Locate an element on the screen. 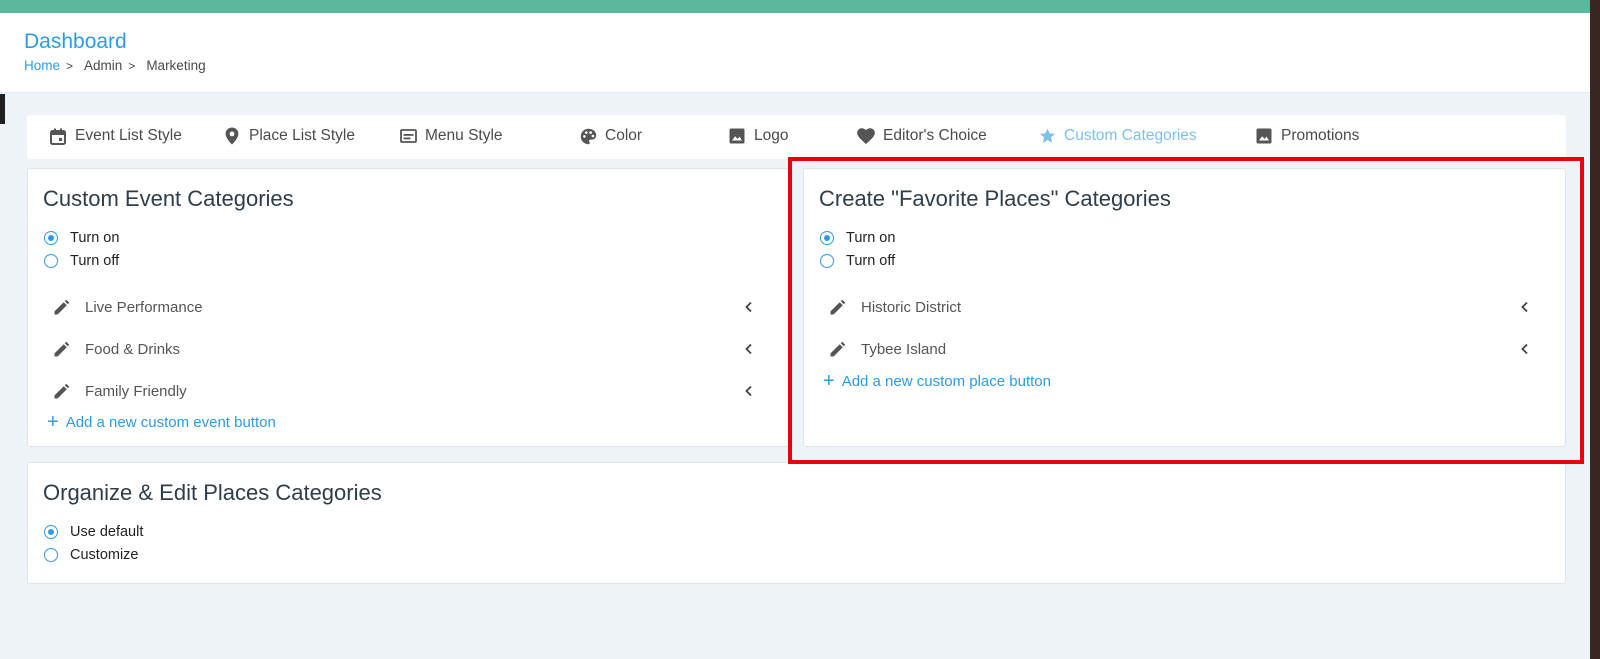  radio-label: Customize is located at coordinates (104, 555).